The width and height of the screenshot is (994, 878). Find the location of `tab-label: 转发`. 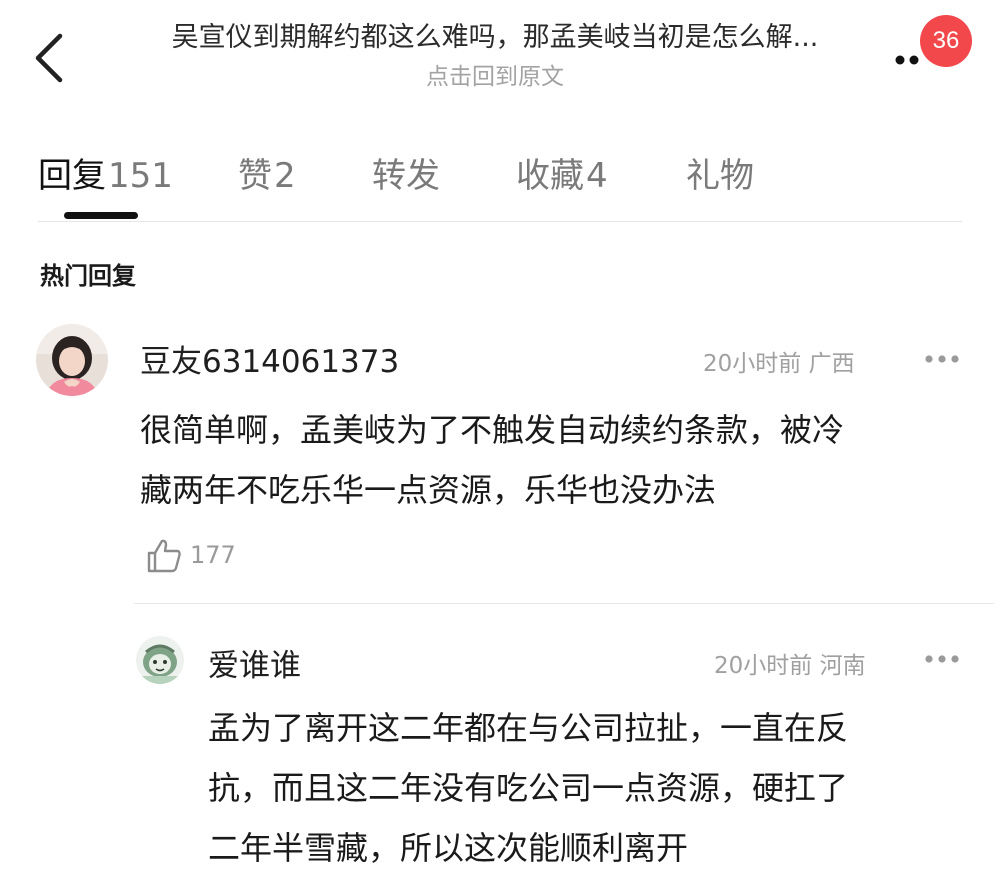

tab-label: 转发 is located at coordinates (406, 176).